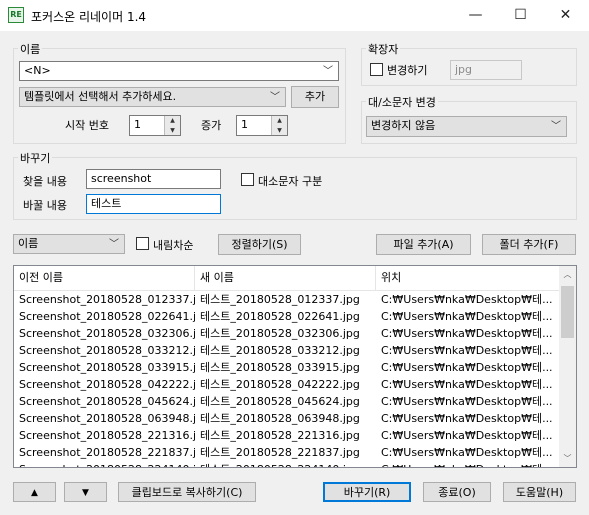  I want to click on window-title: 포커스온 리네이머 1.4, so click(89, 17).